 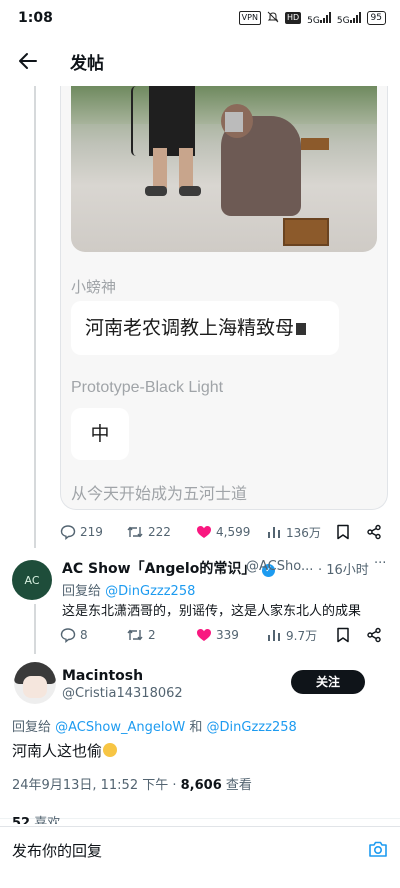 I want to click on quoted-footer: 从今天开始成为五河士道, so click(x=159, y=493).